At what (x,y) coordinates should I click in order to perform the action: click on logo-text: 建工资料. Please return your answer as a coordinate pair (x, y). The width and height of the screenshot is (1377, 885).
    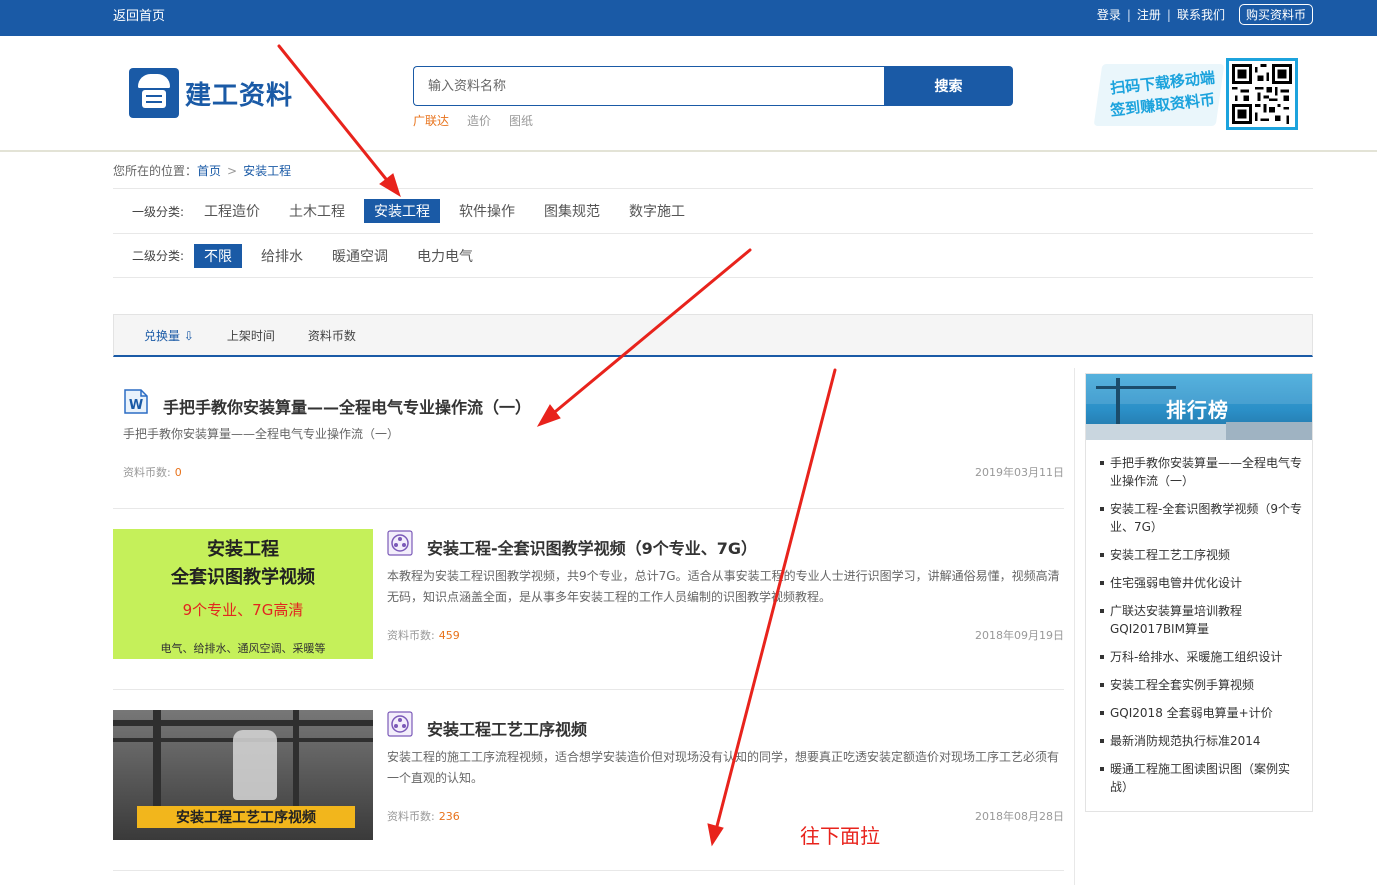
    Looking at the image, I should click on (239, 95).